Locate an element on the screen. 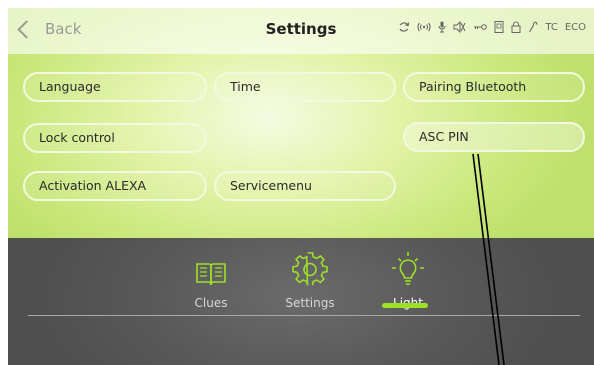  signal-icon is located at coordinates (424, 27).